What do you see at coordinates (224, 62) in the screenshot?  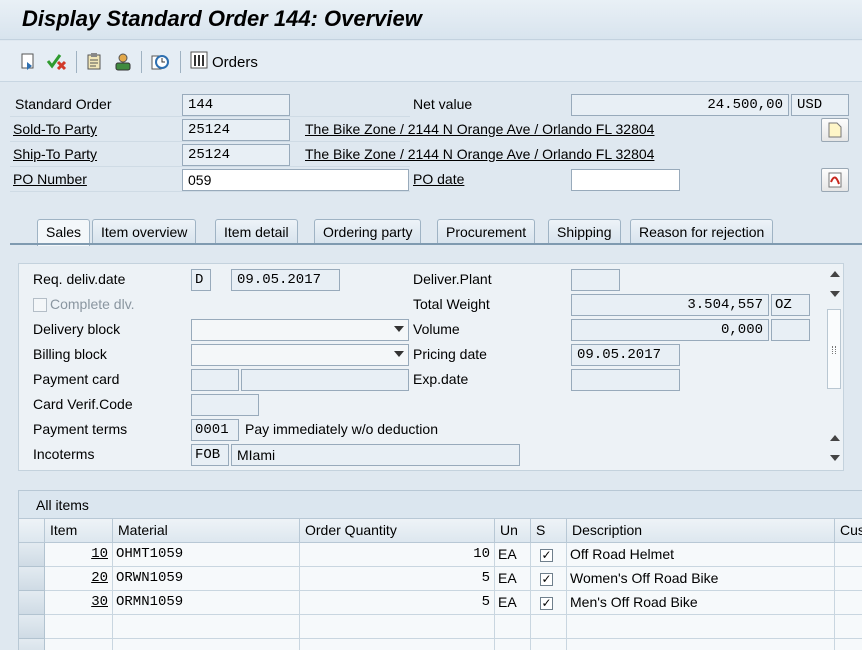 I see `orders-button: Orders` at bounding box center [224, 62].